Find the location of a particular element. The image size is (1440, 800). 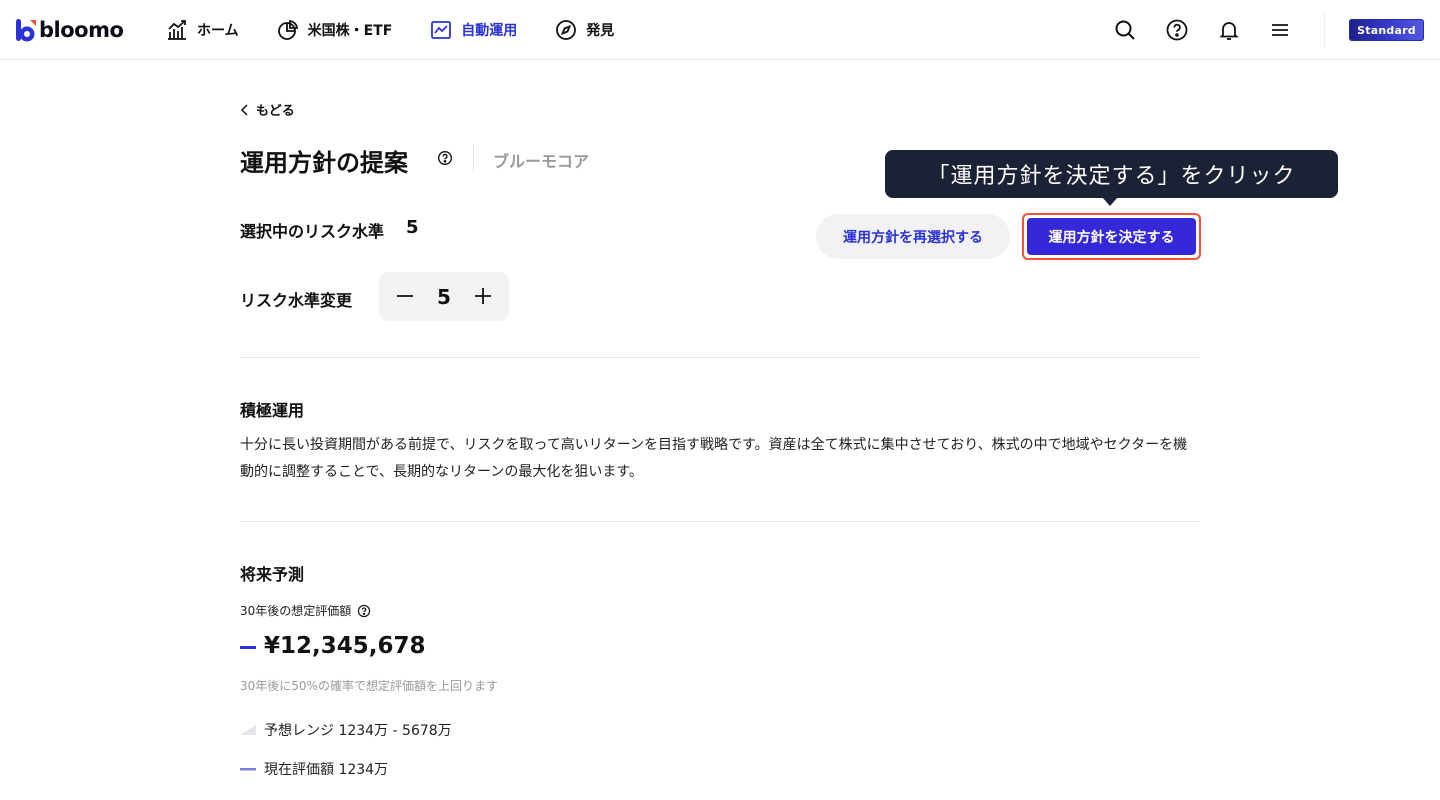

chart-up-icon is located at coordinates (177, 30).